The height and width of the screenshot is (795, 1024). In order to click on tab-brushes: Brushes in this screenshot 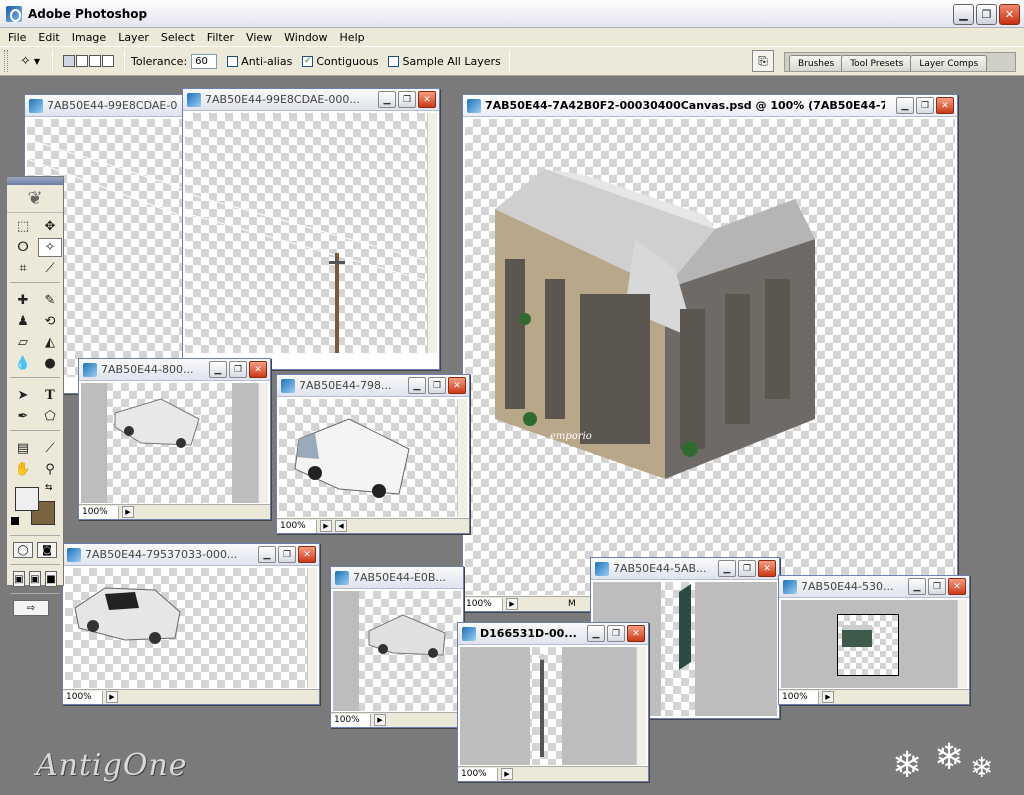, I will do `click(816, 63)`.